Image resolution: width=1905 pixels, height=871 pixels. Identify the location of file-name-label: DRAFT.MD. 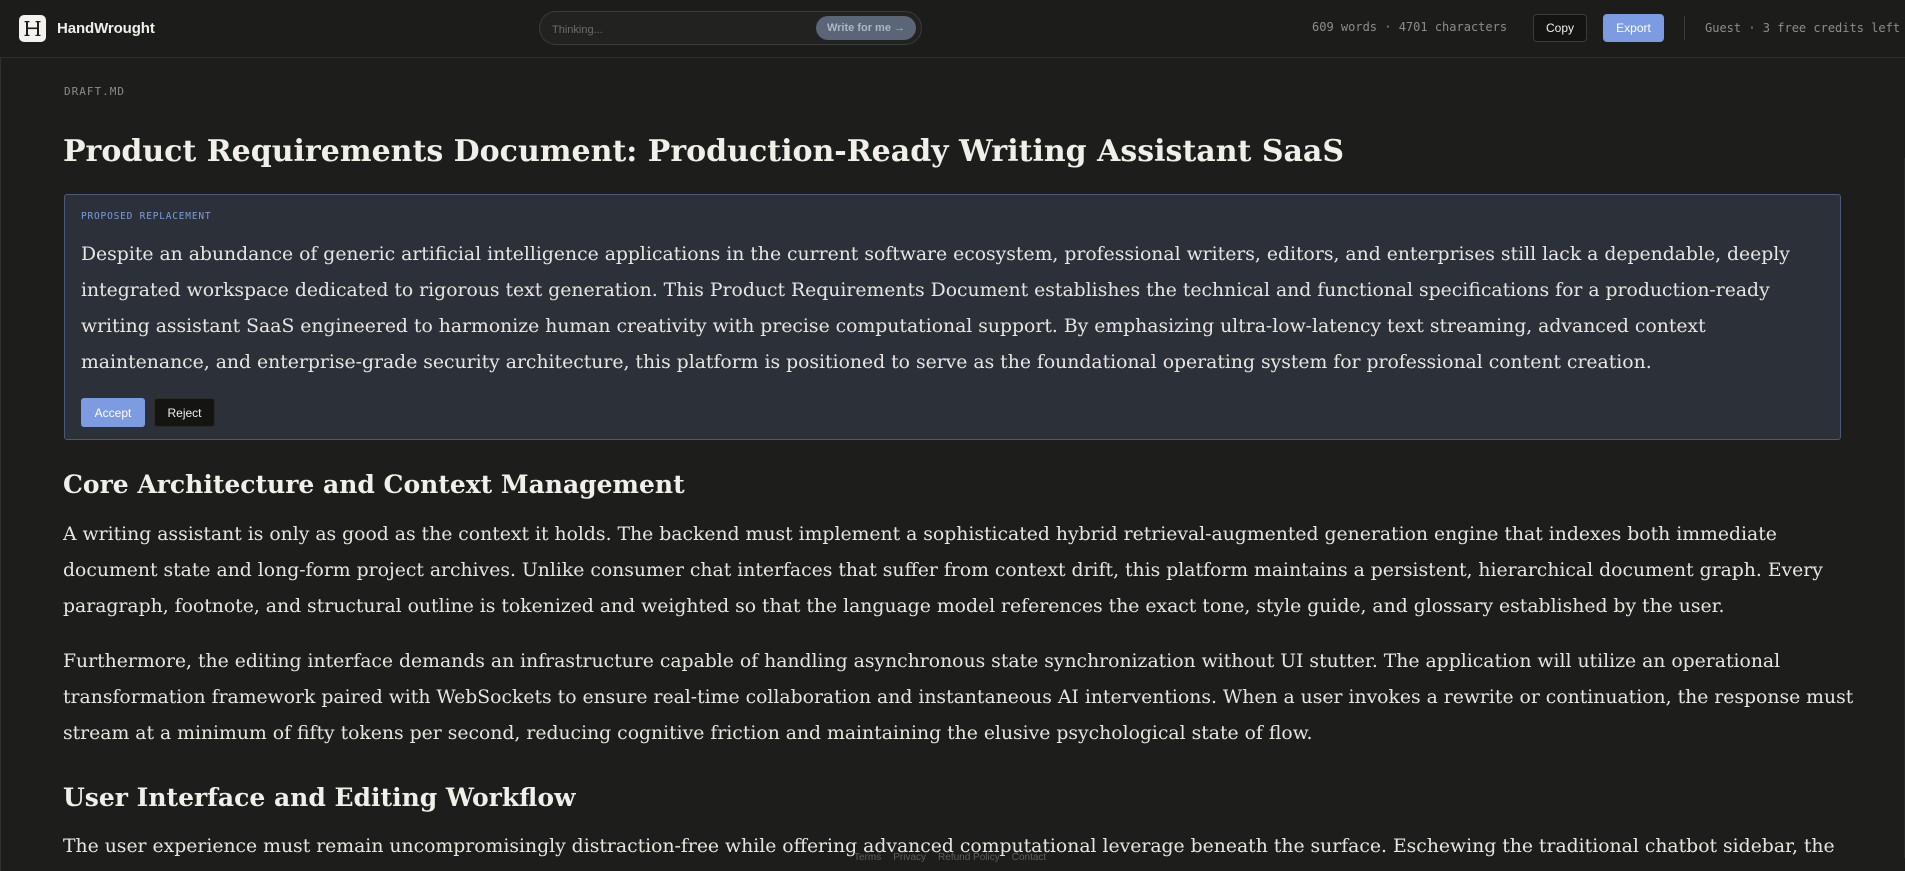
(94, 91).